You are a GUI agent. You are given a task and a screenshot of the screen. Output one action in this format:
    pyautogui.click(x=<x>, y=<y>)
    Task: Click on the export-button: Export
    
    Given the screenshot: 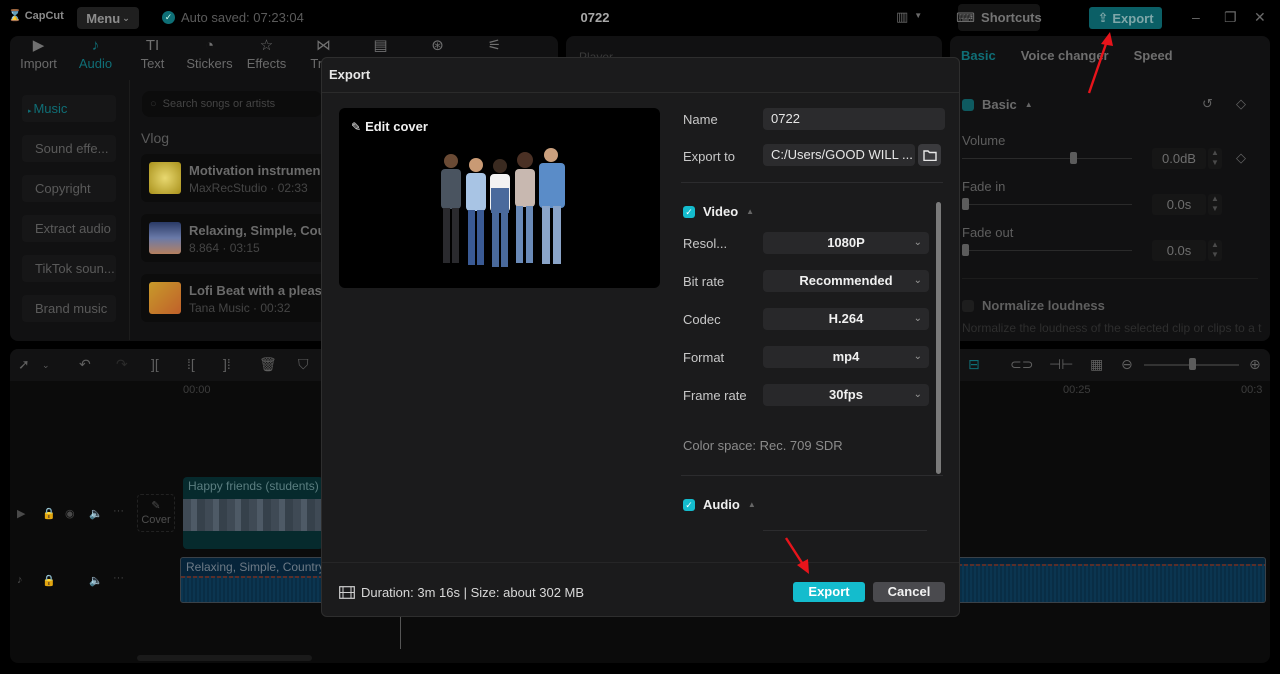 What is the action you would take?
    pyautogui.click(x=829, y=592)
    